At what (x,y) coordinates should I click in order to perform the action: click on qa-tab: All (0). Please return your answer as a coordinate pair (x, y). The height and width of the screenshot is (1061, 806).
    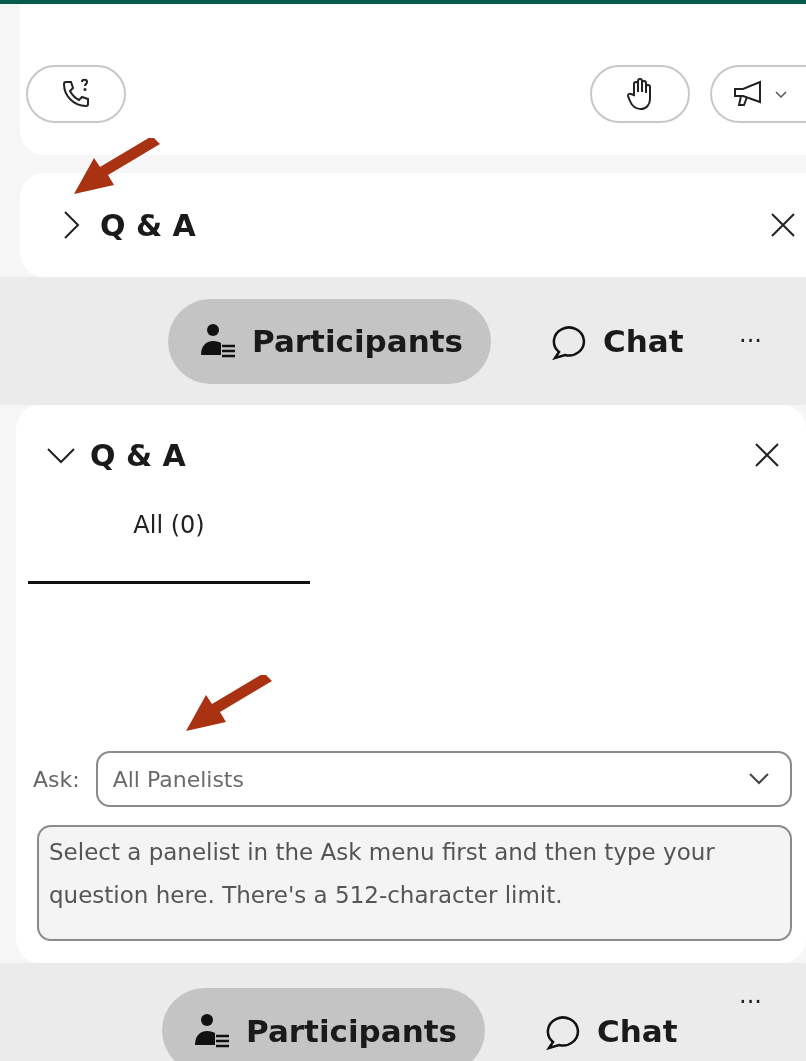
    Looking at the image, I should click on (169, 544).